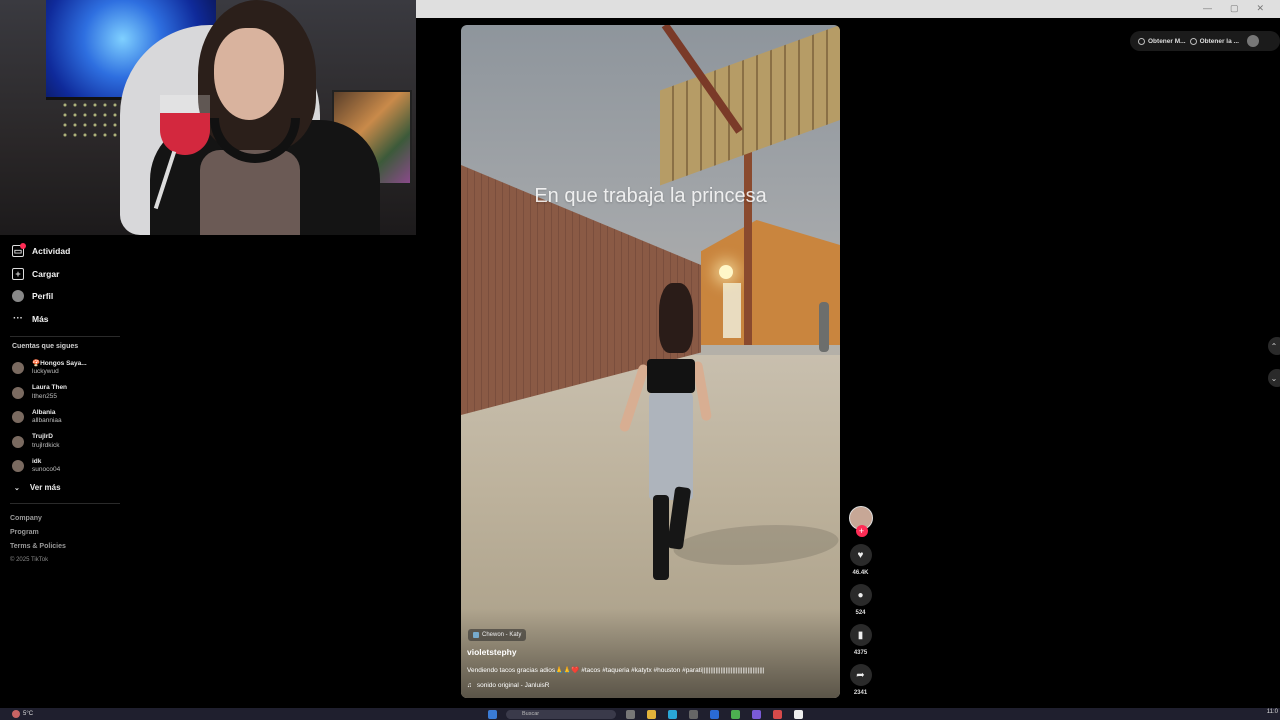 This screenshot has height=720, width=1280. What do you see at coordinates (65, 319) in the screenshot?
I see `sidebar-item-mas: ··· Más` at bounding box center [65, 319].